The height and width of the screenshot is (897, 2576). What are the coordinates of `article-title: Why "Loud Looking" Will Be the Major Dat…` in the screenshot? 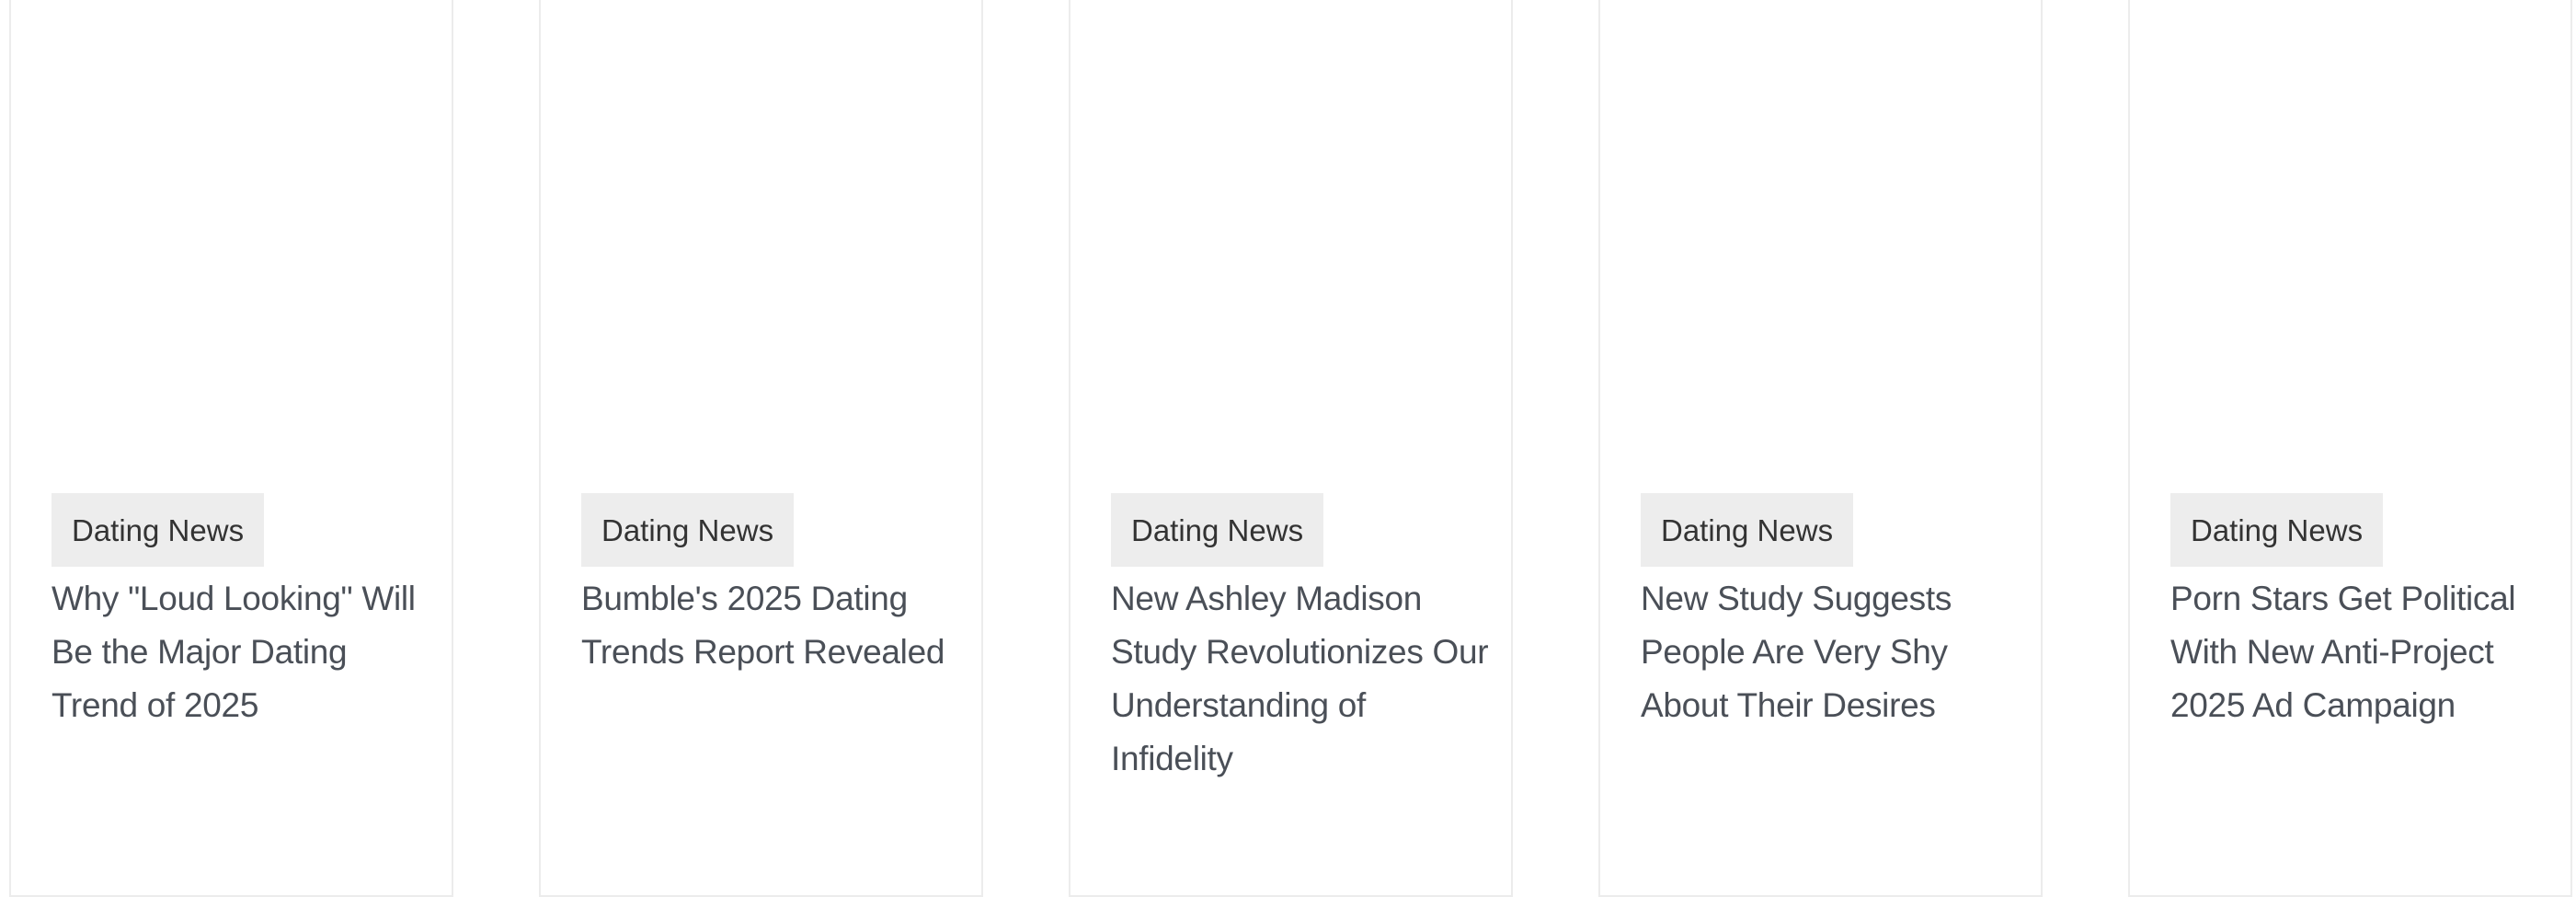 It's located at (242, 652).